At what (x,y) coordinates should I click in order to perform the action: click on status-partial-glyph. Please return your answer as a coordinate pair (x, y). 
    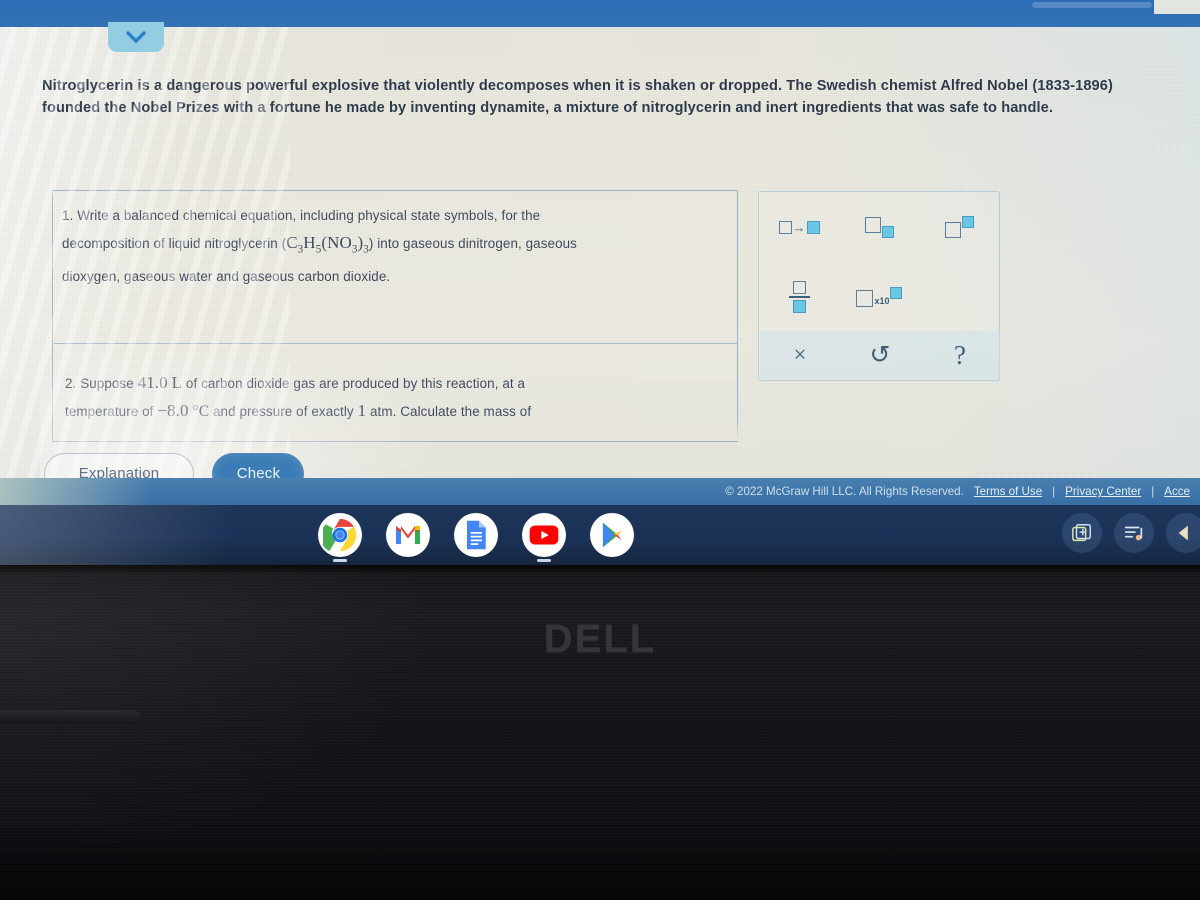
    Looking at the image, I should click on (1183, 533).